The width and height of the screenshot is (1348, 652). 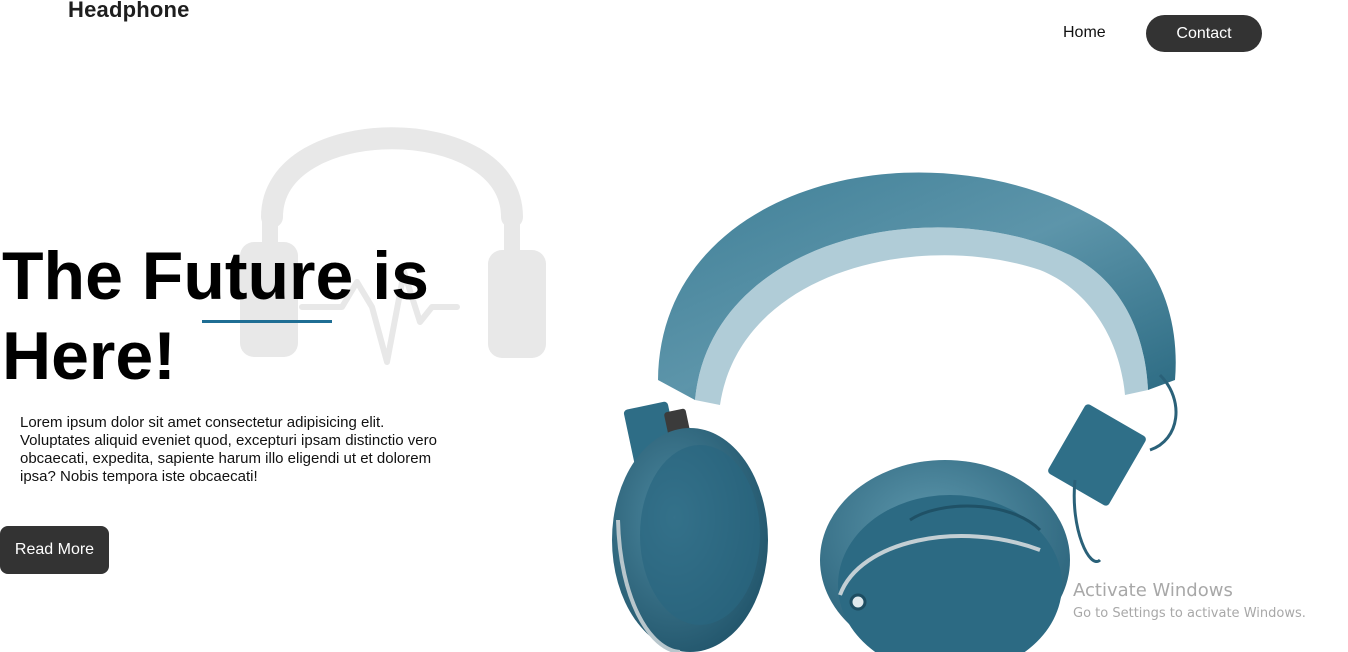 What do you see at coordinates (129, 11) in the screenshot?
I see `brand-logo-text: Headphone` at bounding box center [129, 11].